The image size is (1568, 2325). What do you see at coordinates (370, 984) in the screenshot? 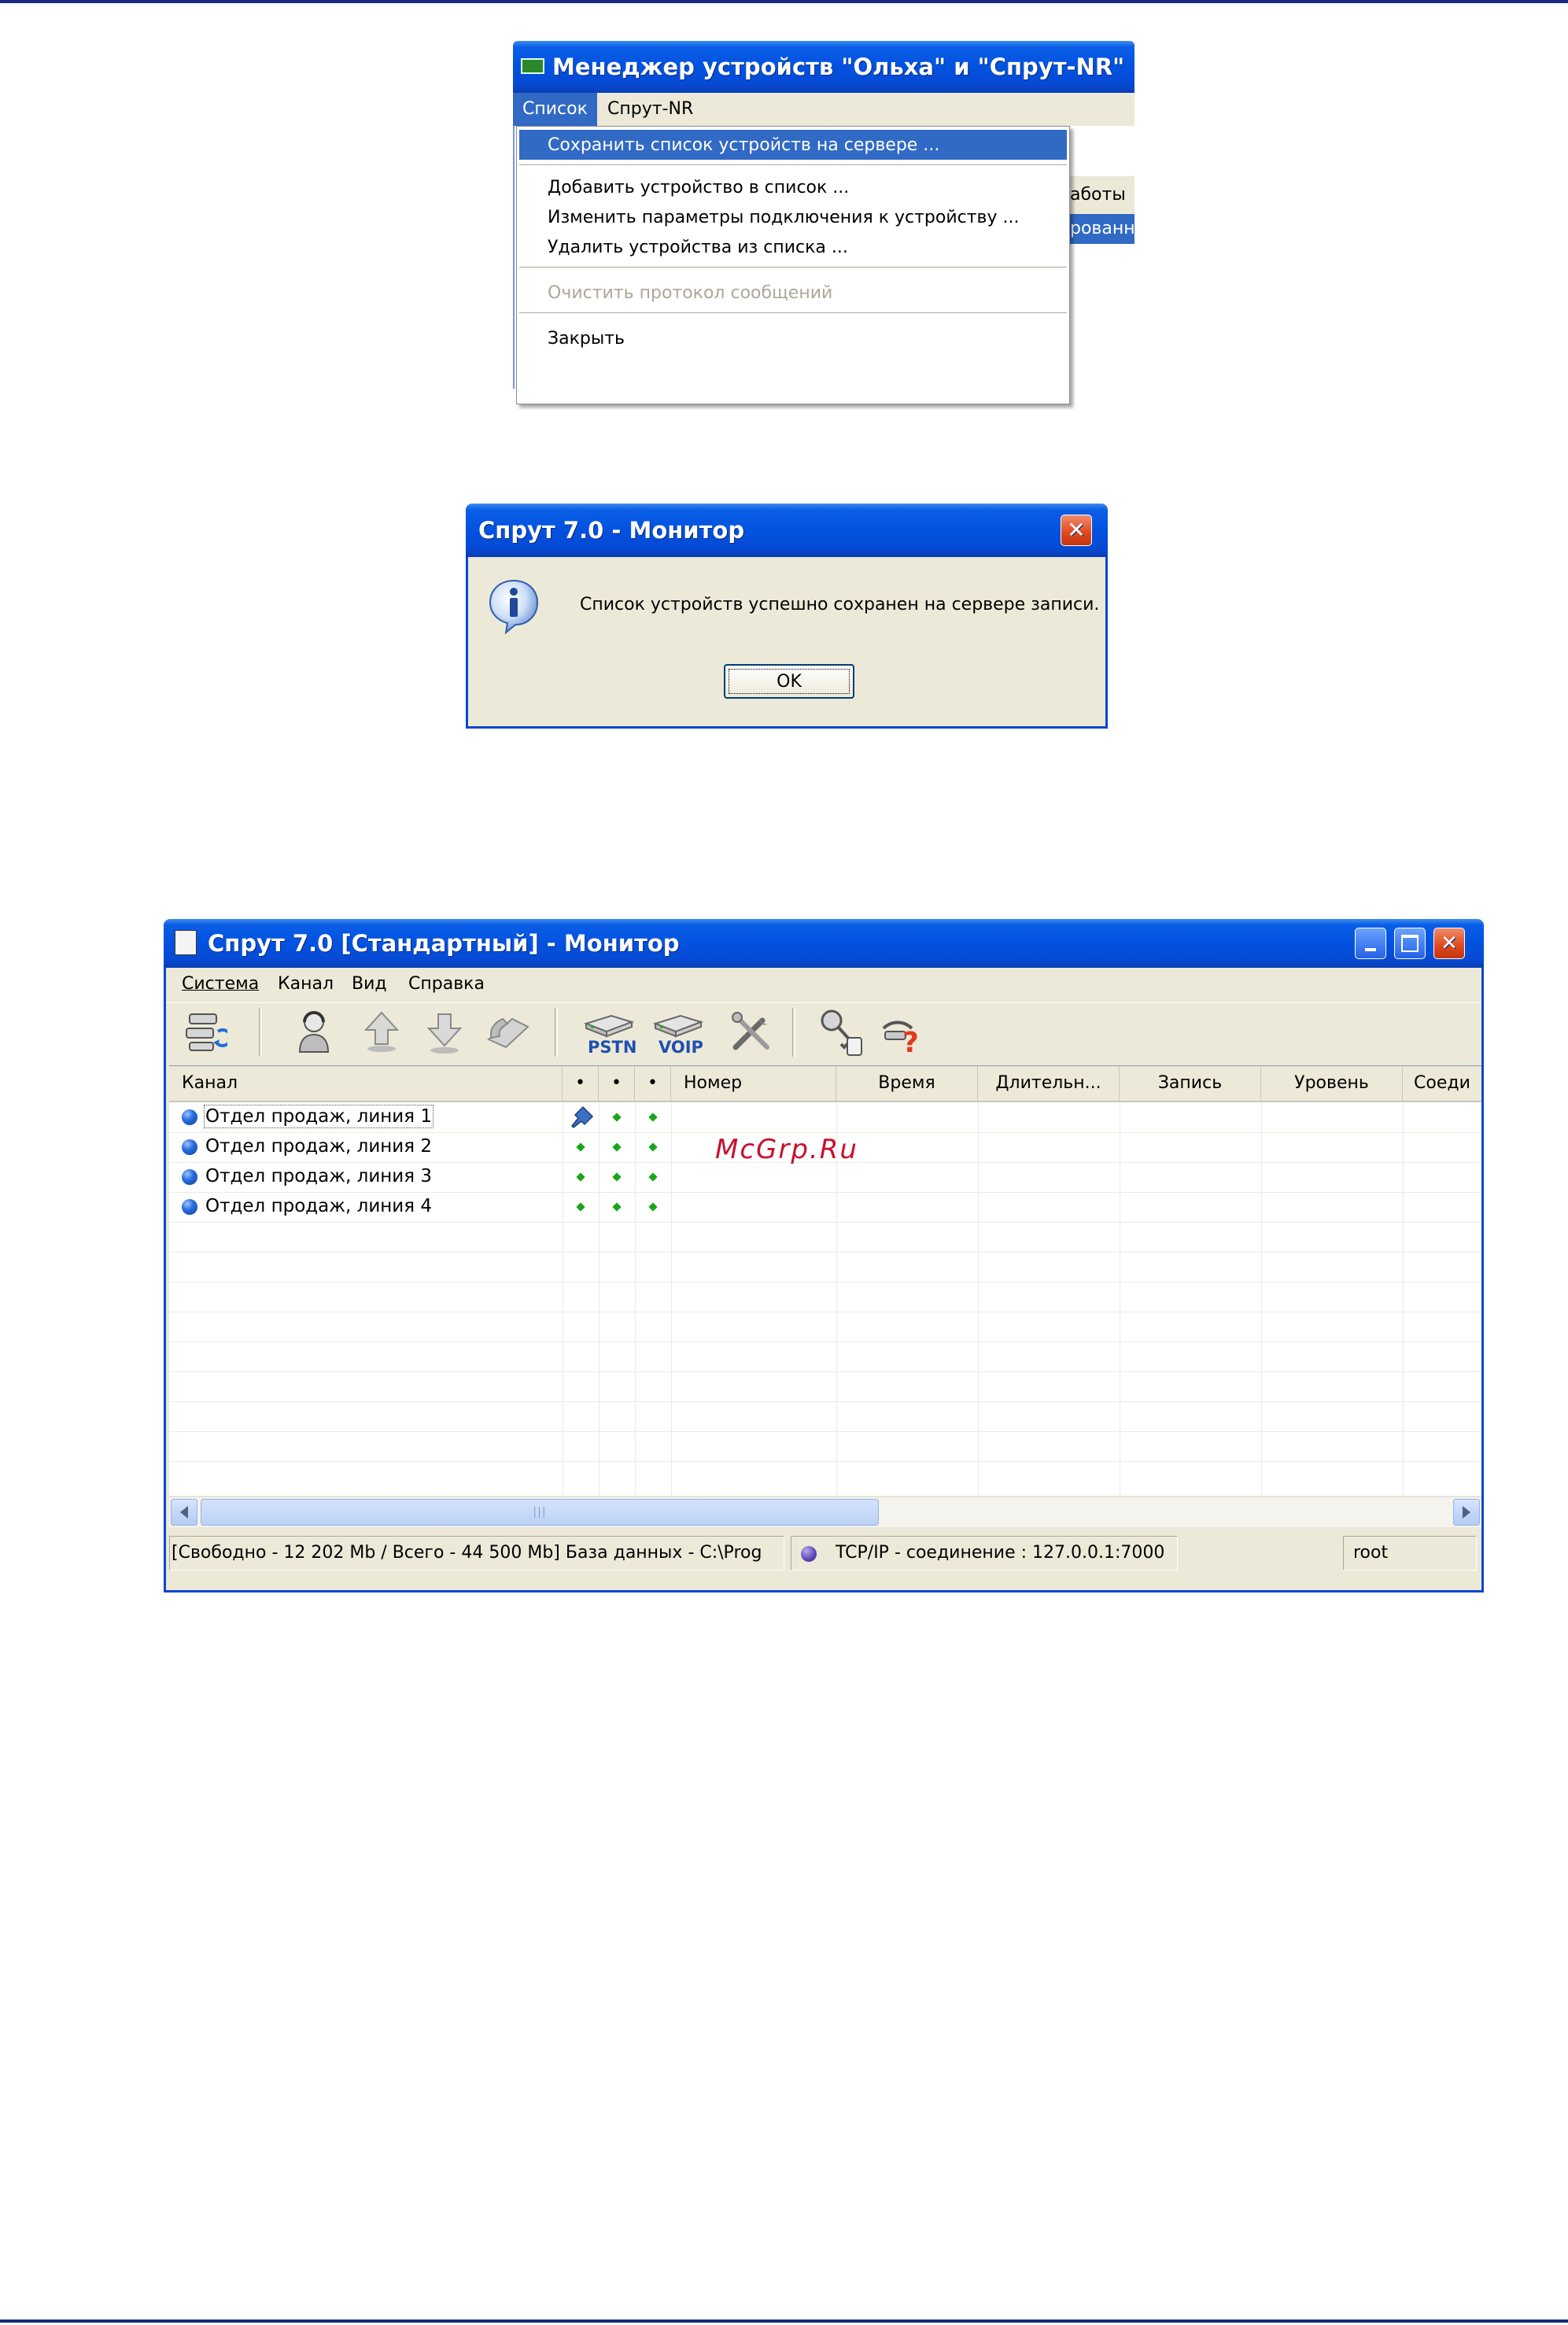
I see `menu-vid: Вид` at bounding box center [370, 984].